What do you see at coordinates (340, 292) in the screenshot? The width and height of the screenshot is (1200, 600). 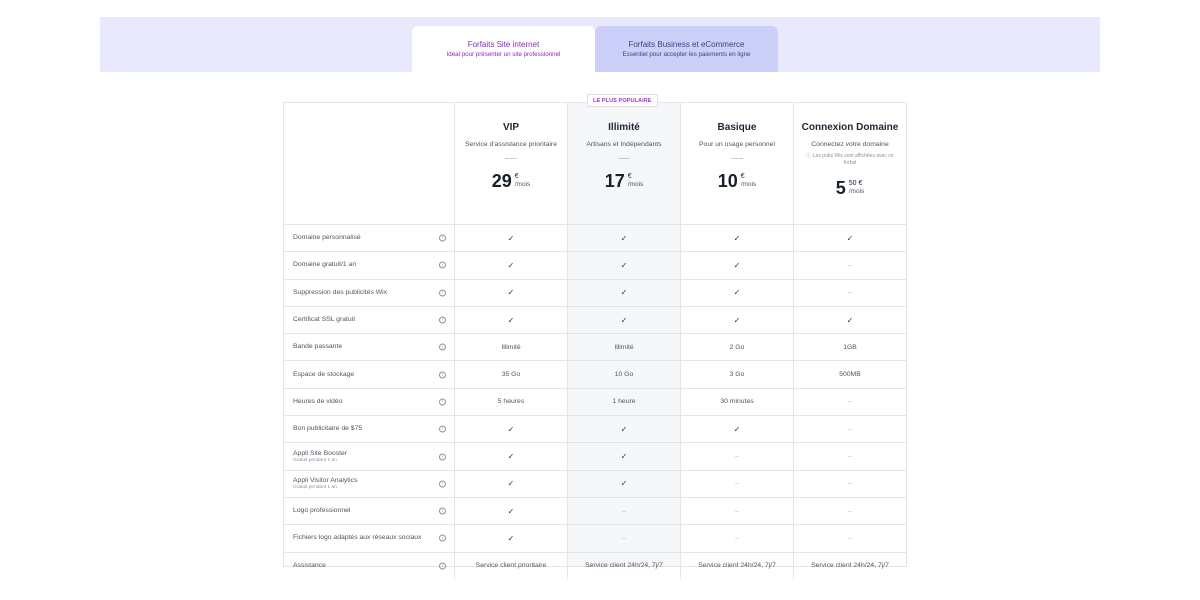 I see `feature-label: Suppression des publicités Wix` at bounding box center [340, 292].